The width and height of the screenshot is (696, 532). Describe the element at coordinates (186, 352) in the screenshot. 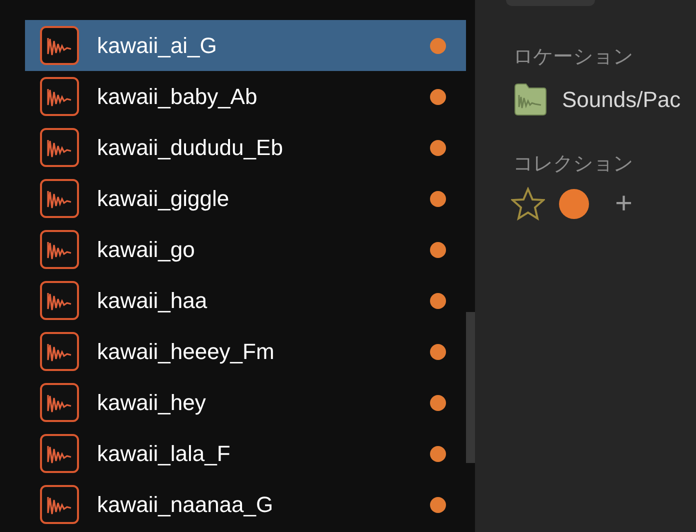

I see `file-name: kawaii_heeey_Fm` at that location.